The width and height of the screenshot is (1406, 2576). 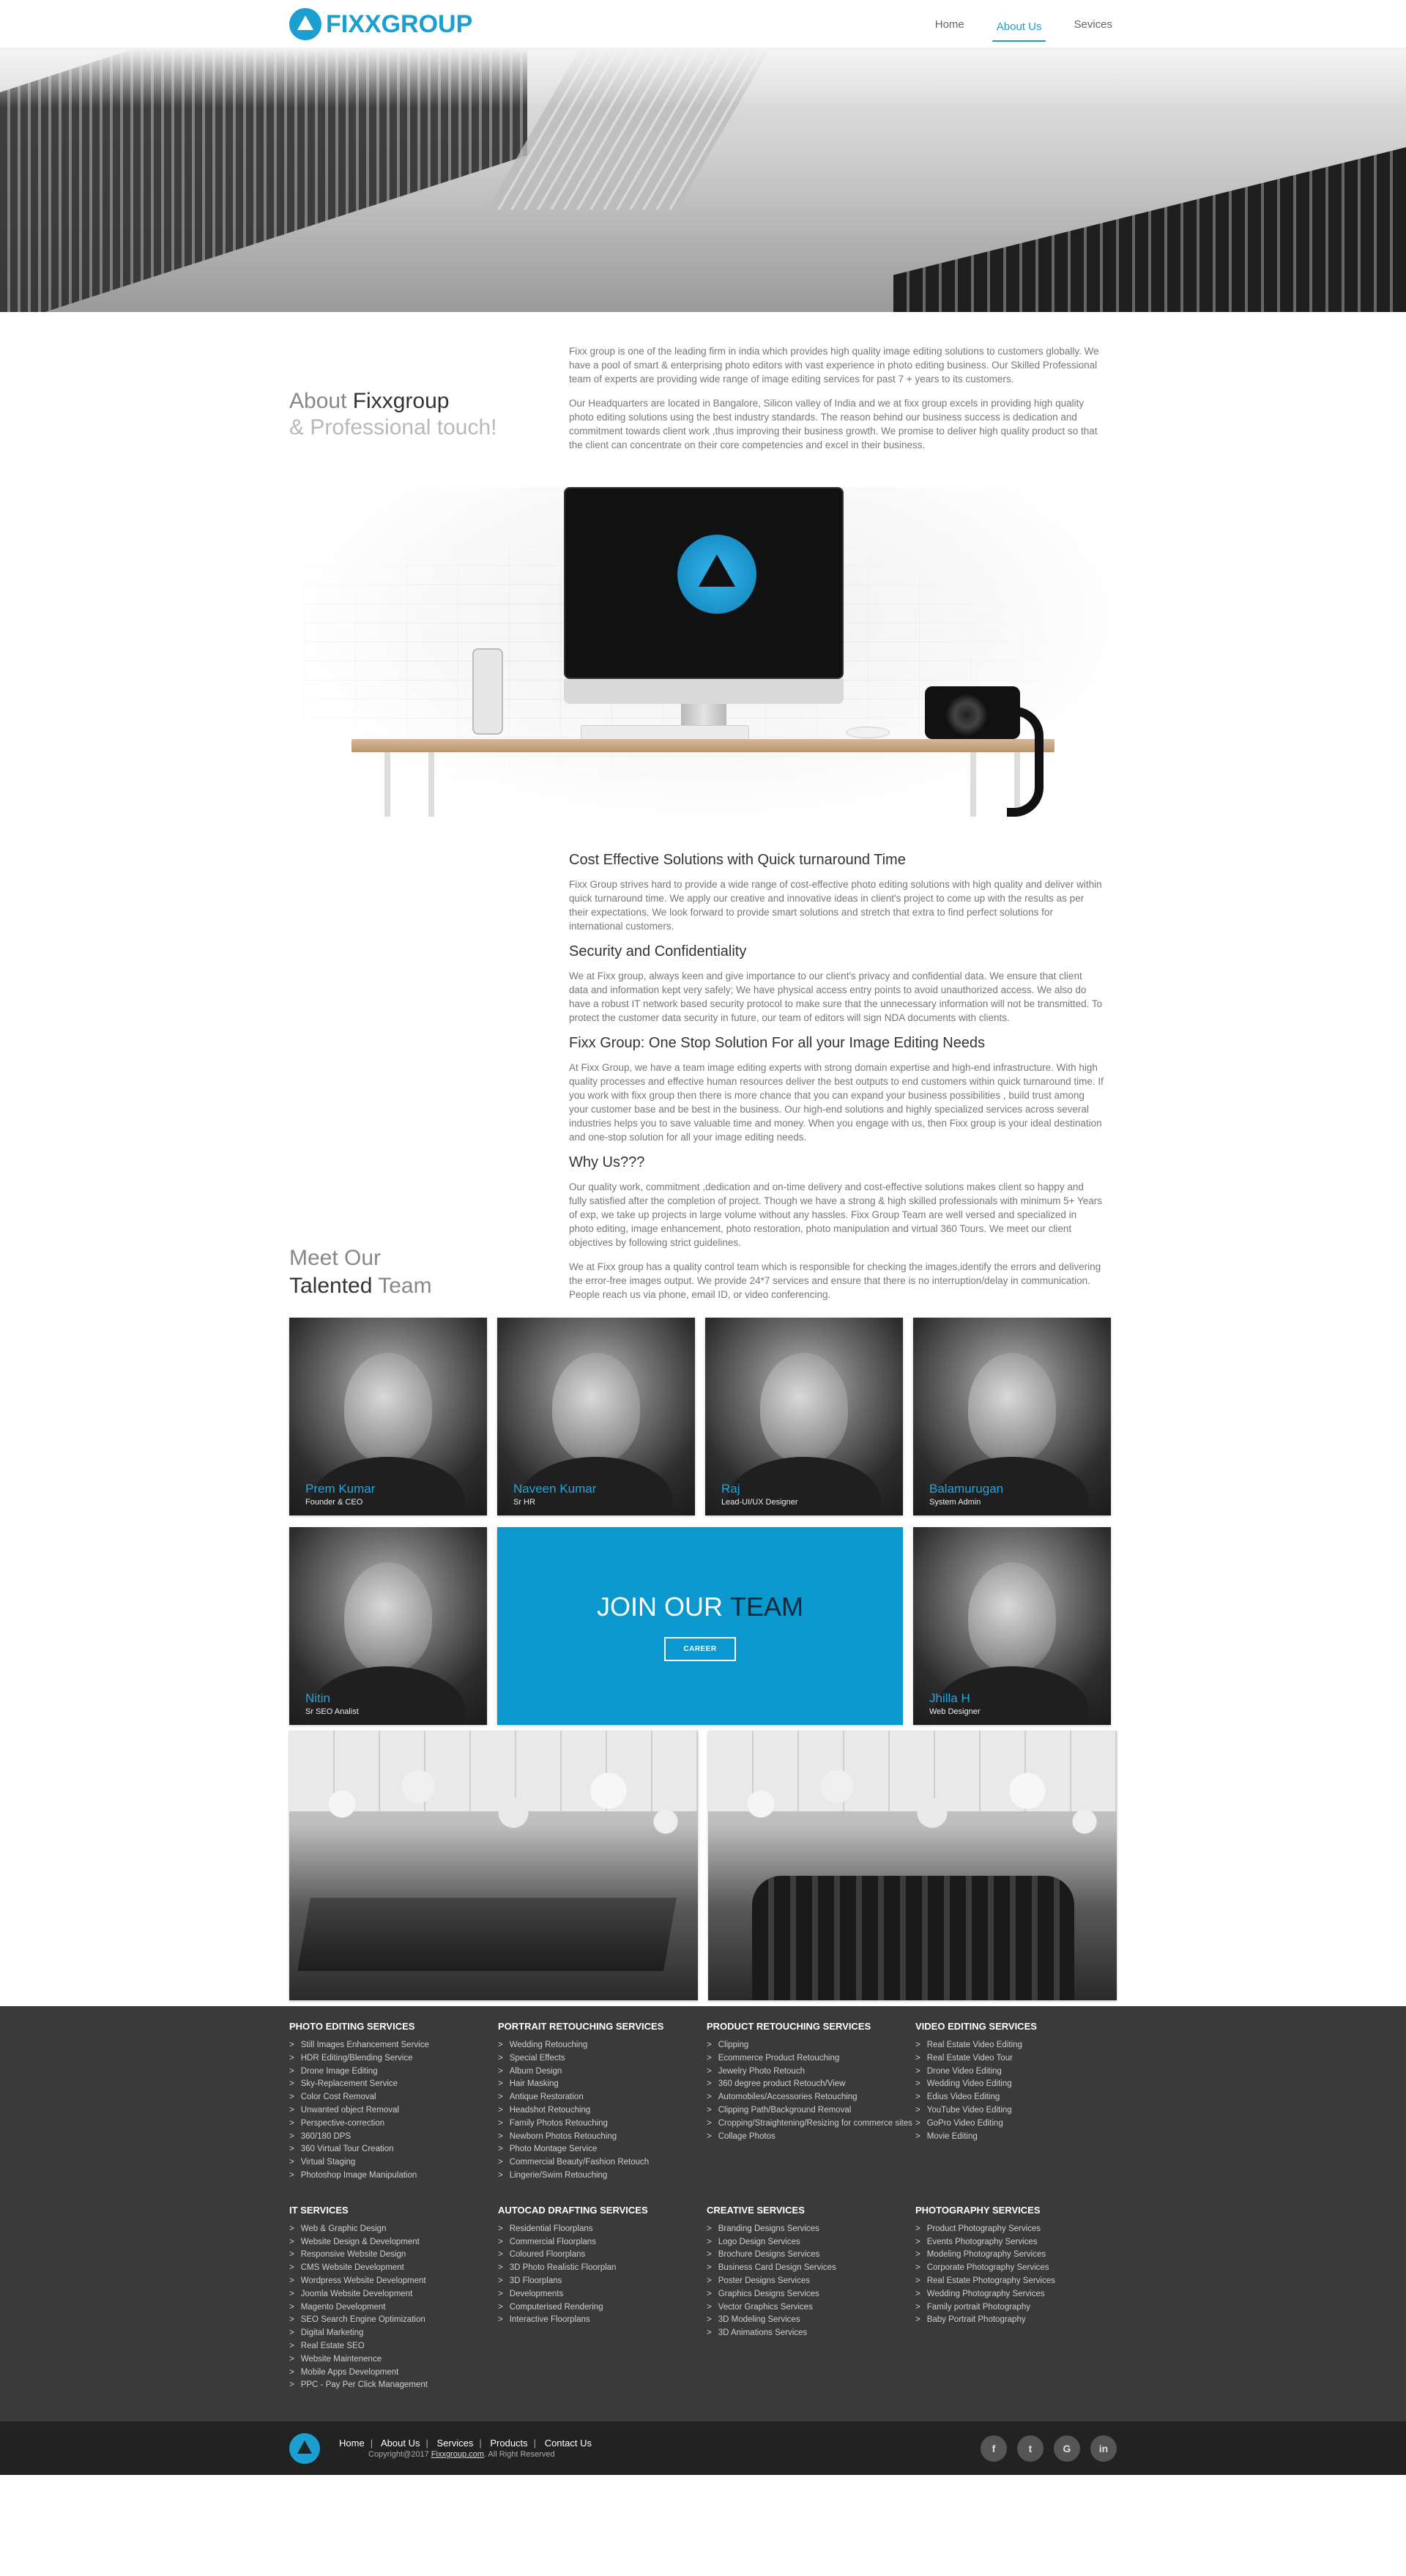 What do you see at coordinates (524, 1502) in the screenshot?
I see `member-role: Sr HR` at bounding box center [524, 1502].